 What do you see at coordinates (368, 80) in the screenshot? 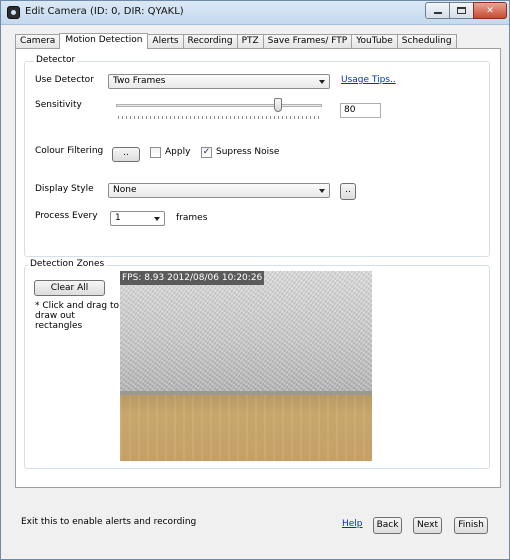
I see `usage-tips-link: Usage Tips..` at bounding box center [368, 80].